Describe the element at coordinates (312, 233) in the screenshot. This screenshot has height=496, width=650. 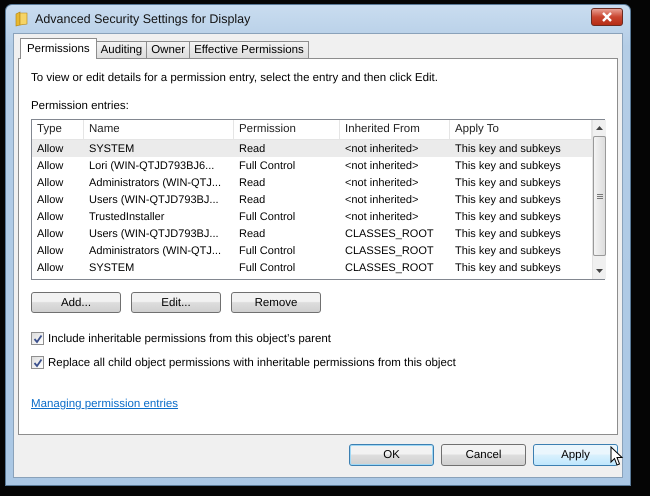
I see `table-row: Allow Users (WIN-QTJD793BJ... Read CLASSES_ROOT This key and subkeys` at that location.